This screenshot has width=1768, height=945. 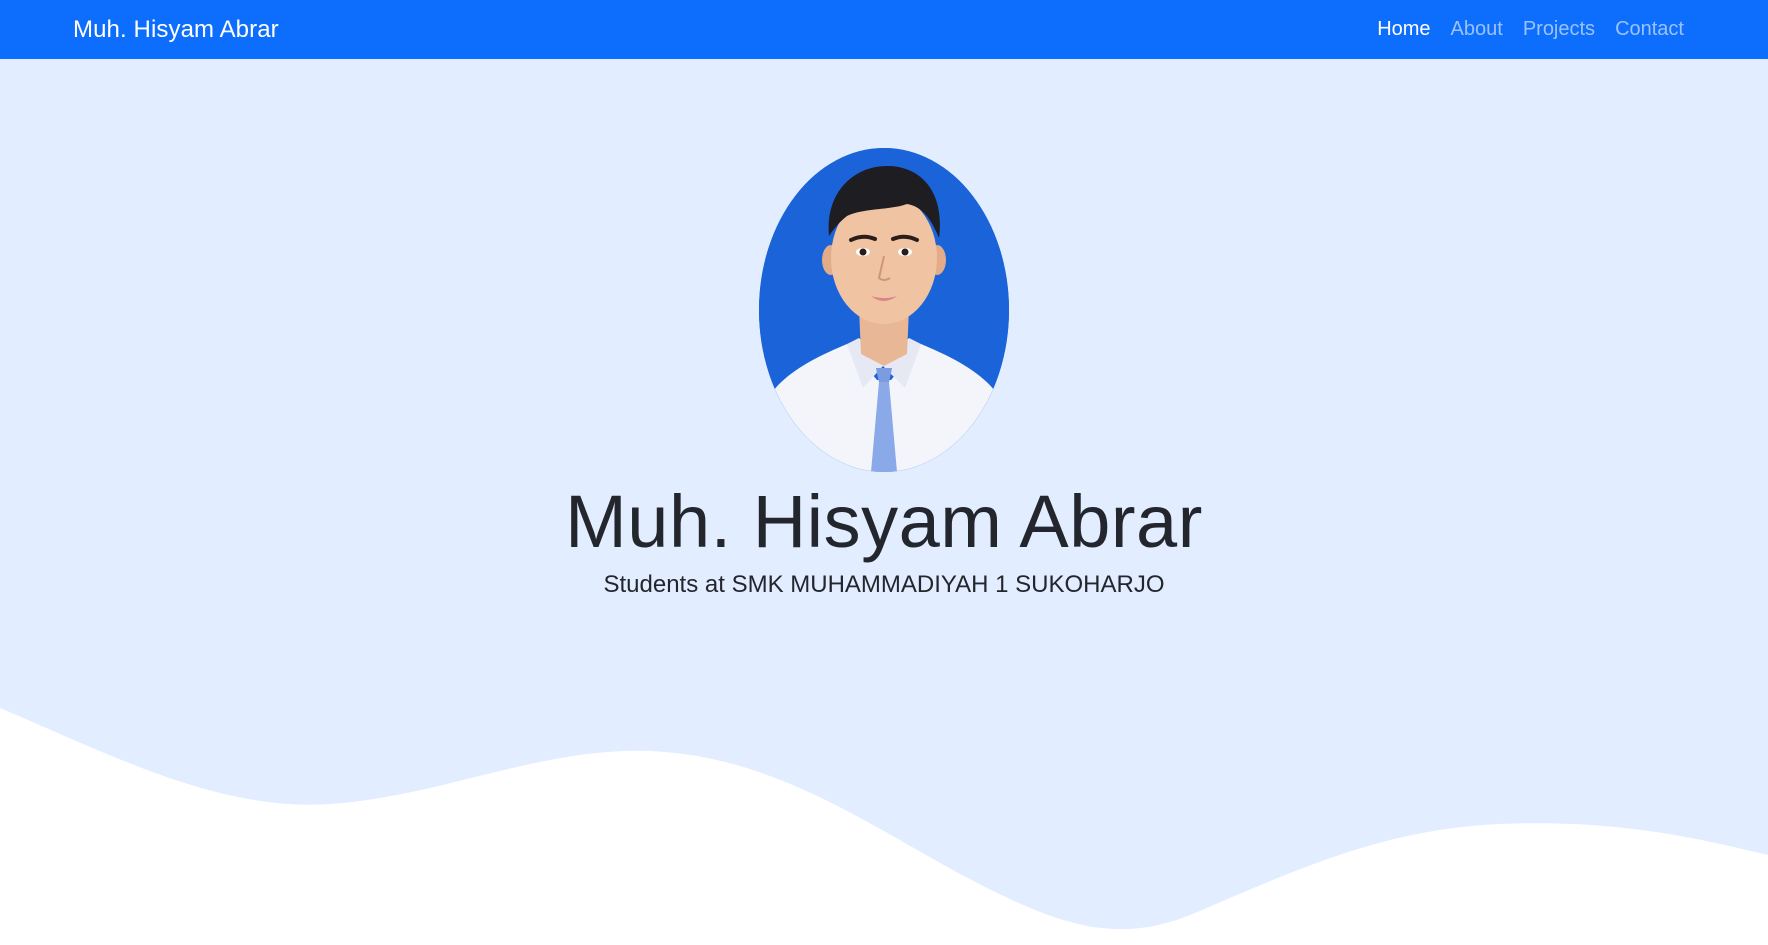 I want to click on navbar-brand: Muh. Hisyam Abrar, so click(x=176, y=30).